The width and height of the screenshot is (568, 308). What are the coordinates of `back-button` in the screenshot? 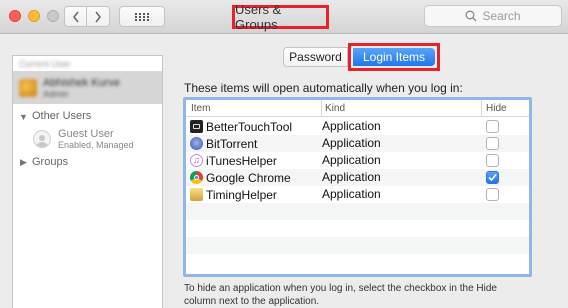 It's located at (75, 16).